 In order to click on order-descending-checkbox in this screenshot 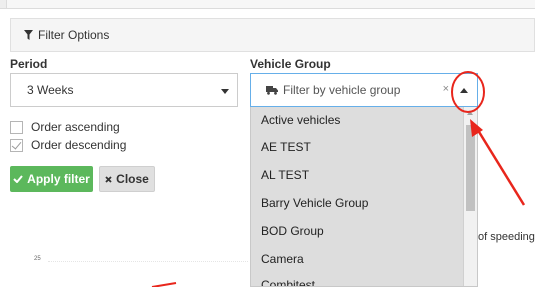, I will do `click(16, 145)`.